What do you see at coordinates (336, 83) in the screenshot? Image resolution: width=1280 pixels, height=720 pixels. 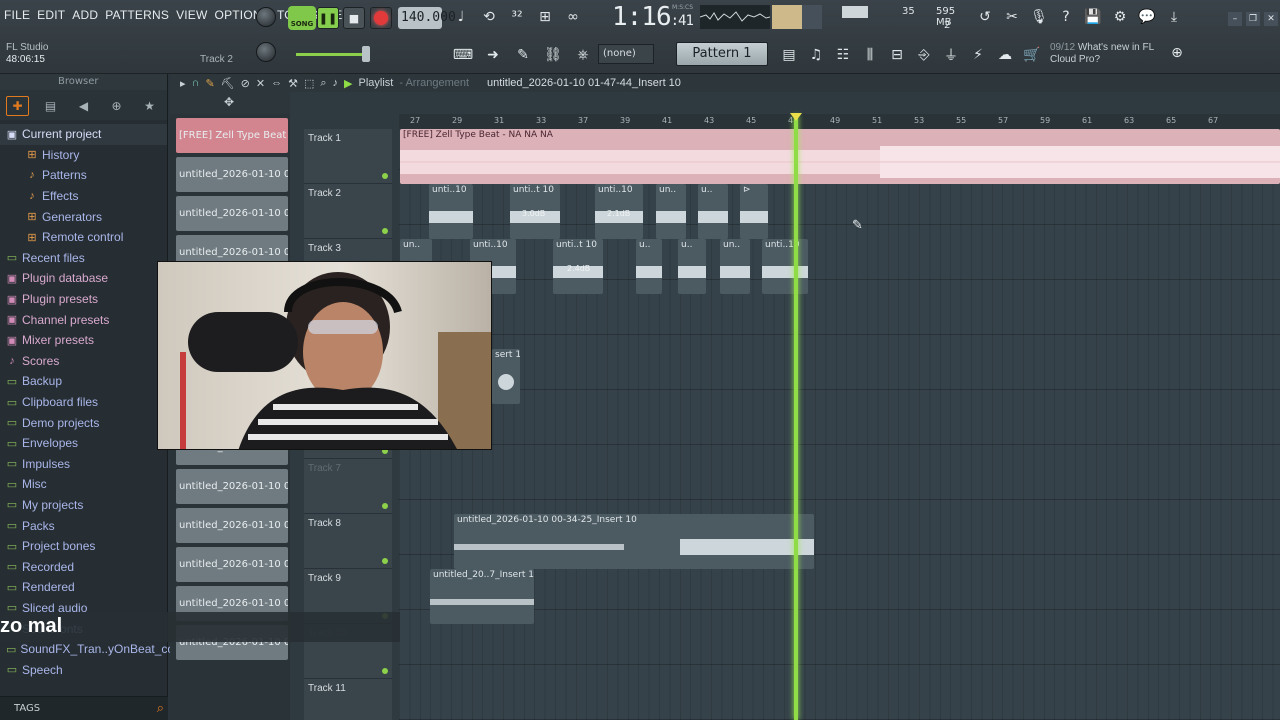 I see `playback-tool-icon: ♪` at bounding box center [336, 83].